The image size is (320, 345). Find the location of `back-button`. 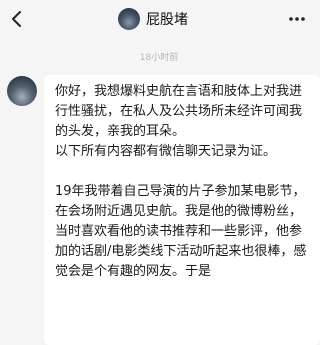

back-button is located at coordinates (17, 19).